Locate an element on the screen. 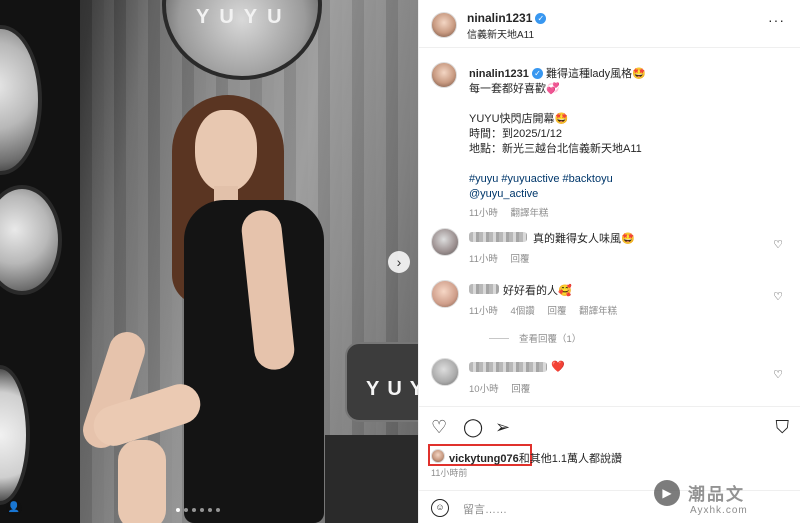 The height and width of the screenshot is (523, 800). carousel-dots is located at coordinates (206, 511).